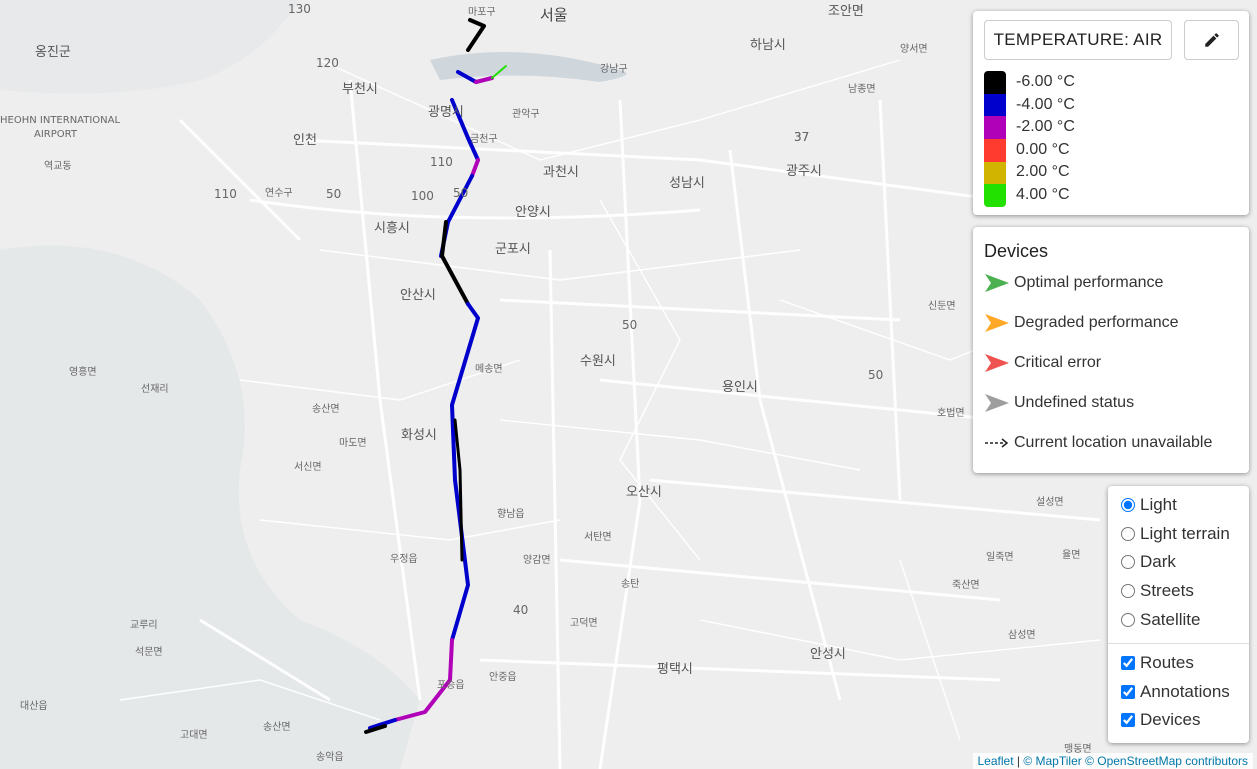 The height and width of the screenshot is (769, 1257). Describe the element at coordinates (503, 677) in the screenshot. I see `map-place-label: 안중읍` at that location.